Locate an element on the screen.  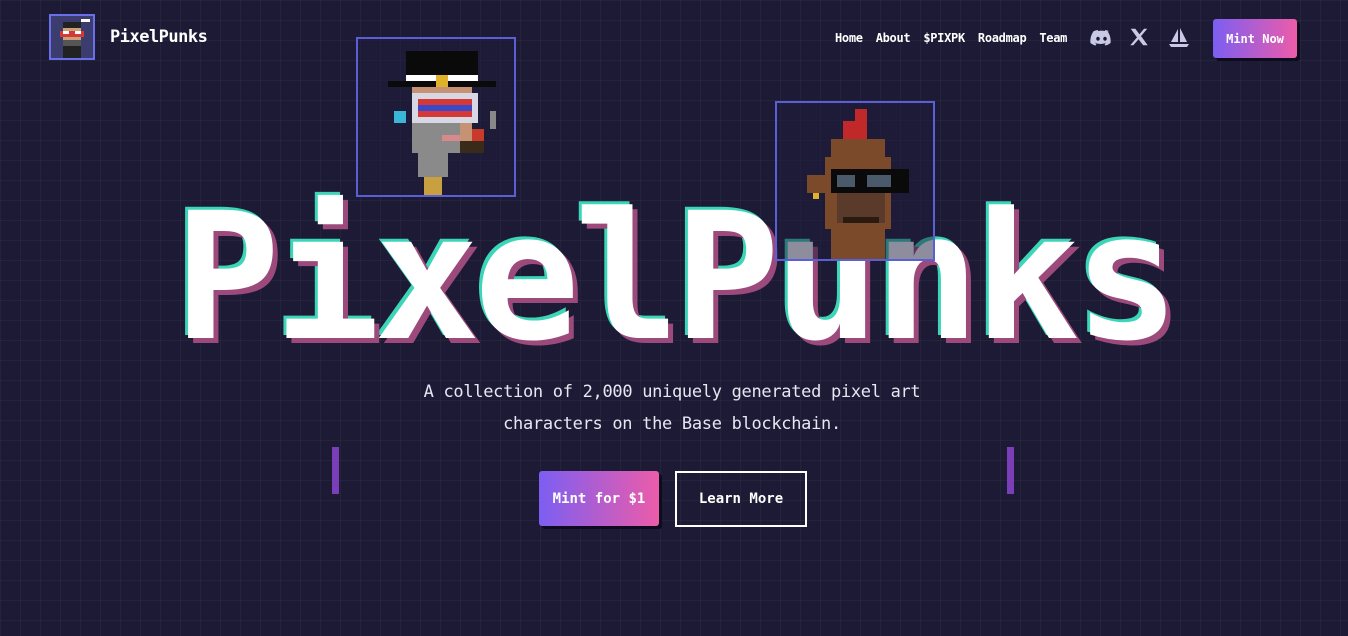
nav-links: Home About $PIXPK Roadmap Team is located at coordinates (957, 38).